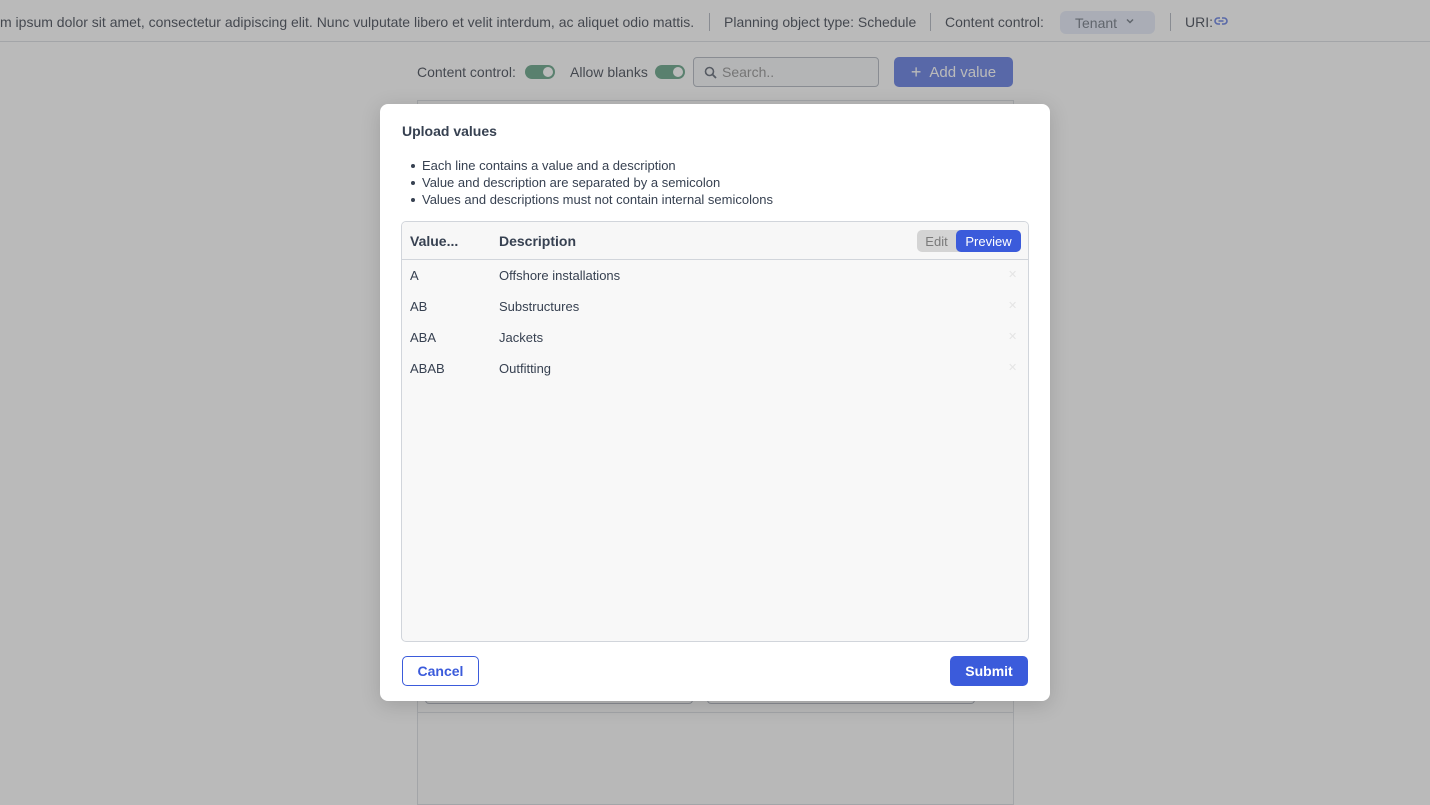 The width and height of the screenshot is (1430, 805). I want to click on preview-mode-button: Preview, so click(988, 241).